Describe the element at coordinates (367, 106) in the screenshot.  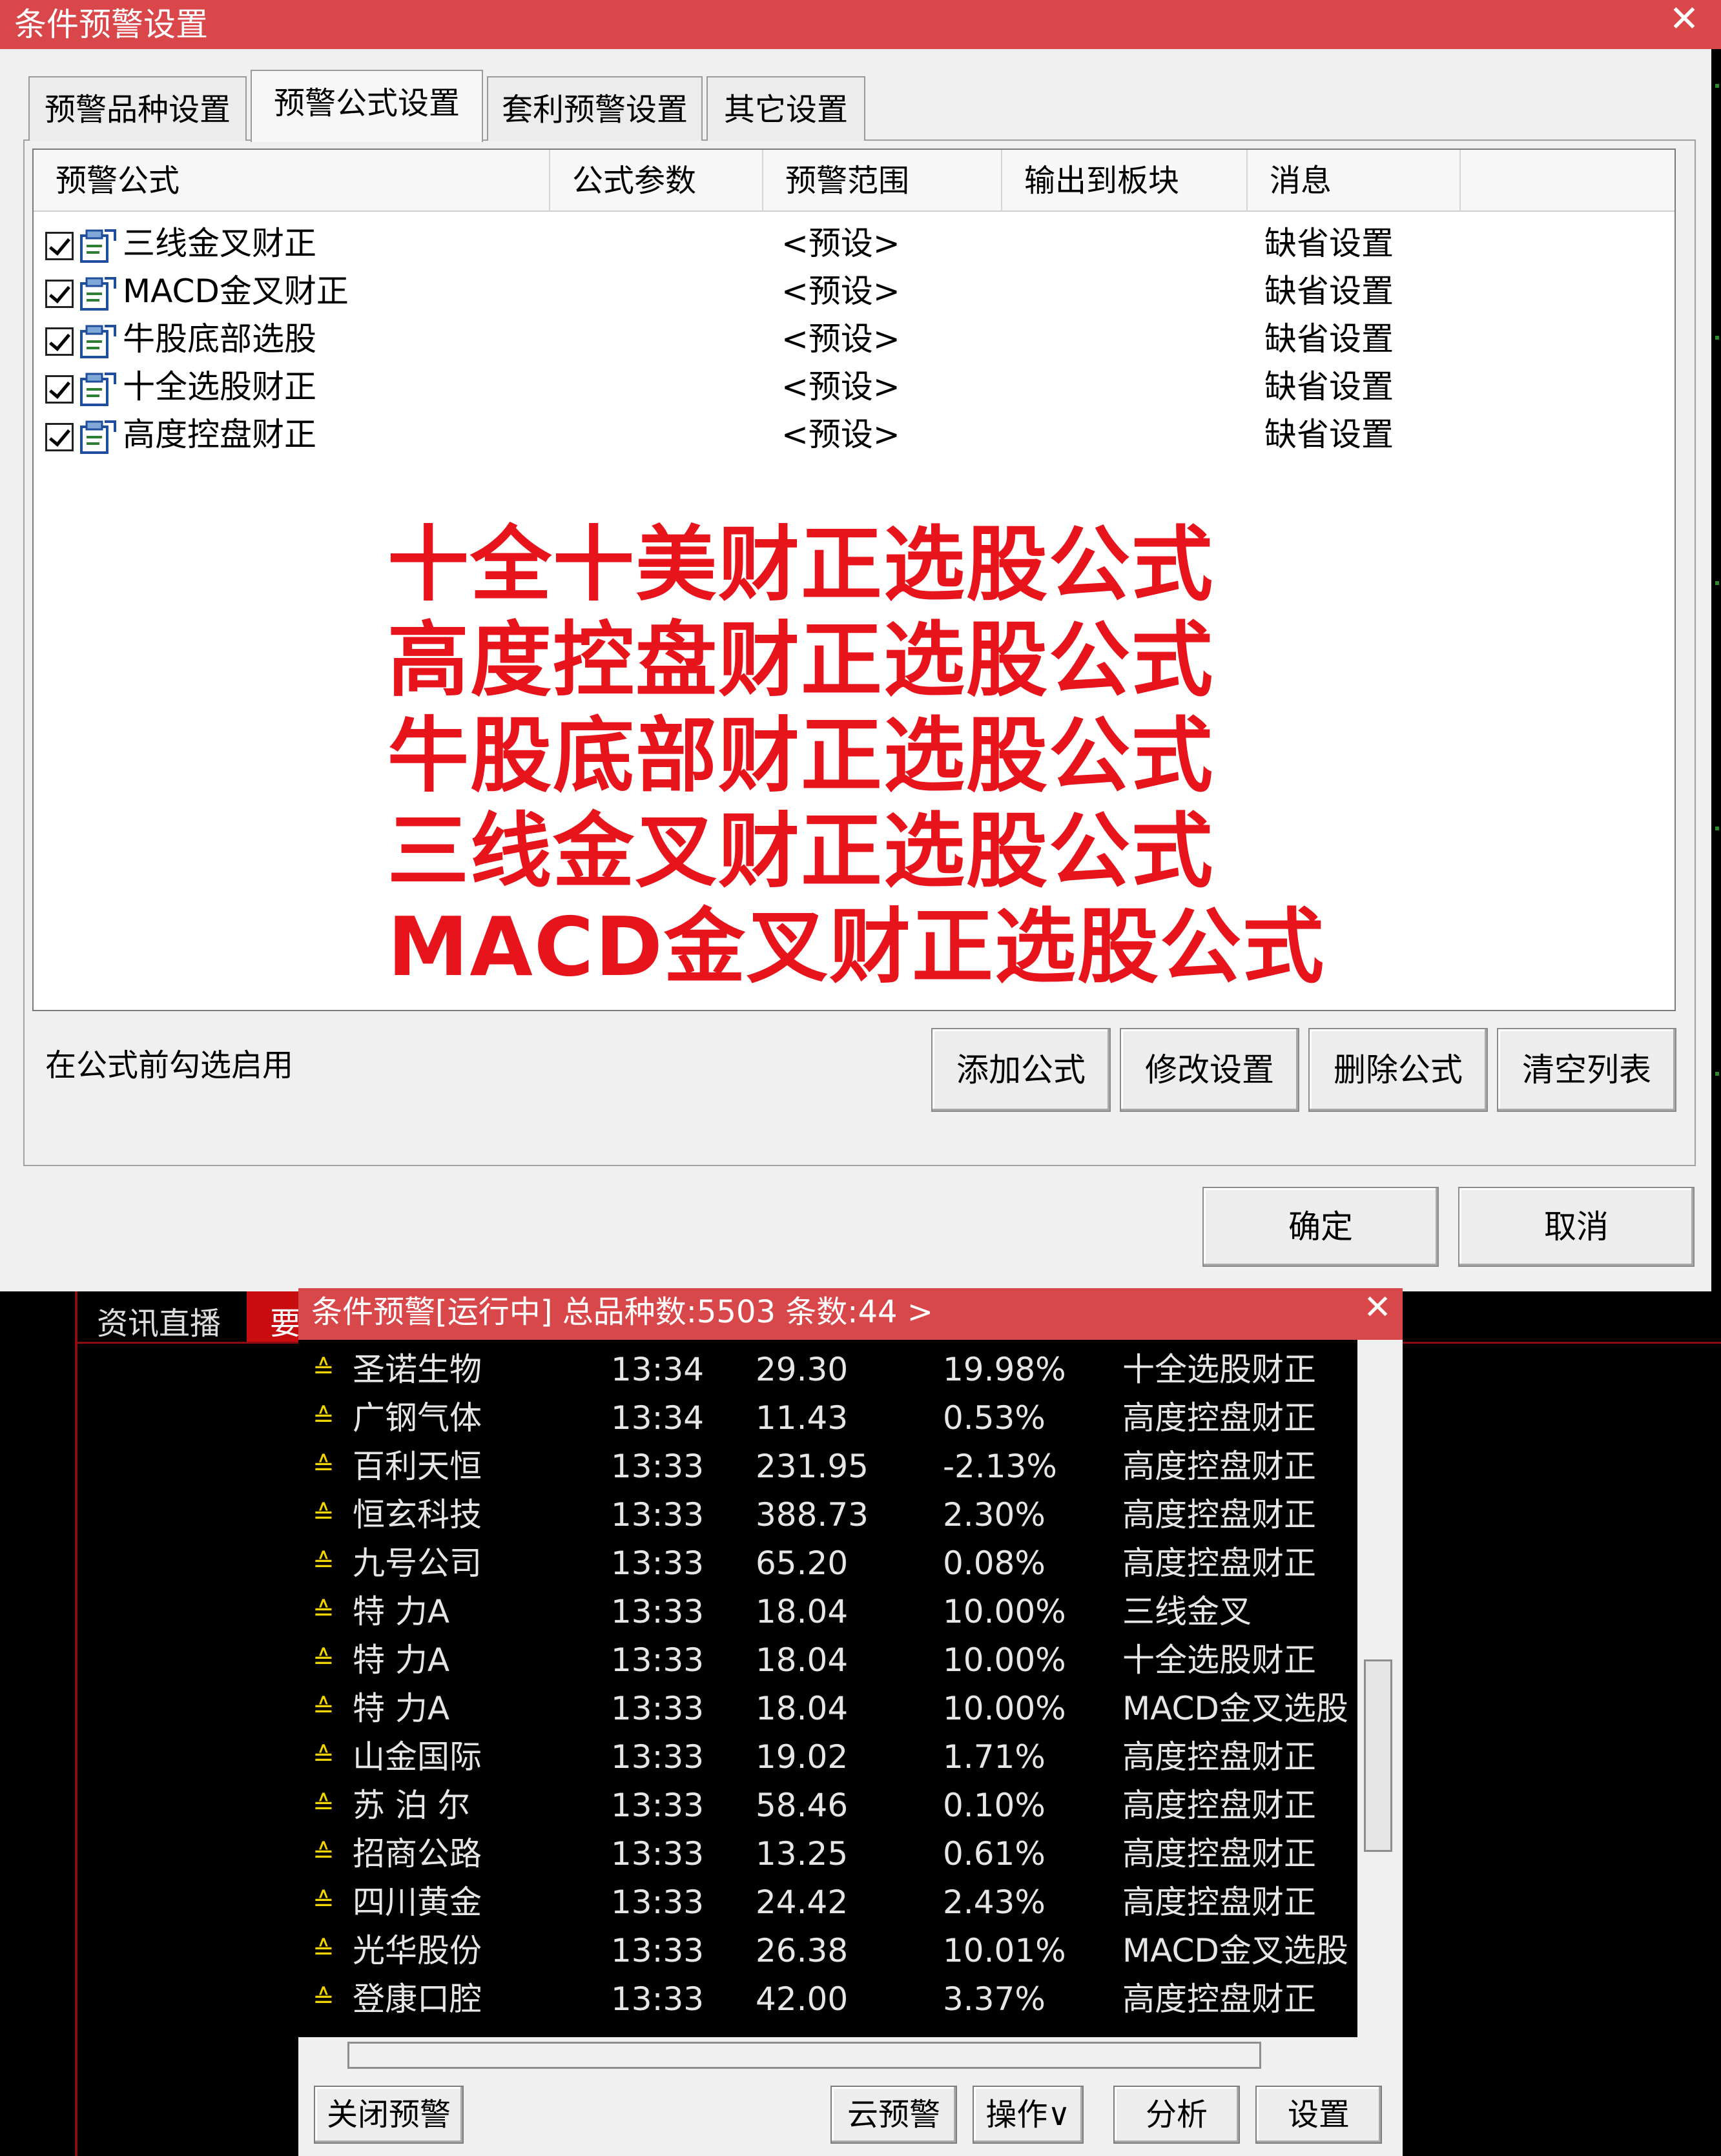
I see `tab-formula-settings: 预警公式设置` at that location.